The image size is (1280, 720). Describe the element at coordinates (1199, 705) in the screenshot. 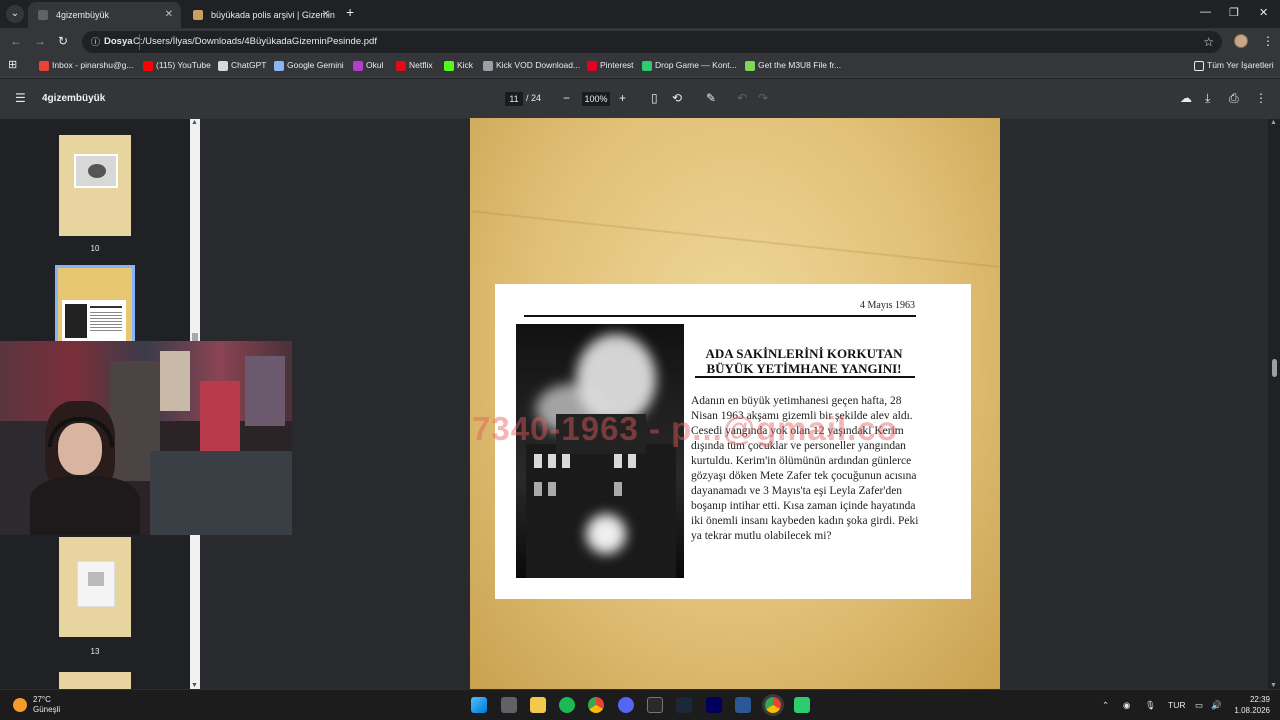

I see `display-icon: ▭` at that location.